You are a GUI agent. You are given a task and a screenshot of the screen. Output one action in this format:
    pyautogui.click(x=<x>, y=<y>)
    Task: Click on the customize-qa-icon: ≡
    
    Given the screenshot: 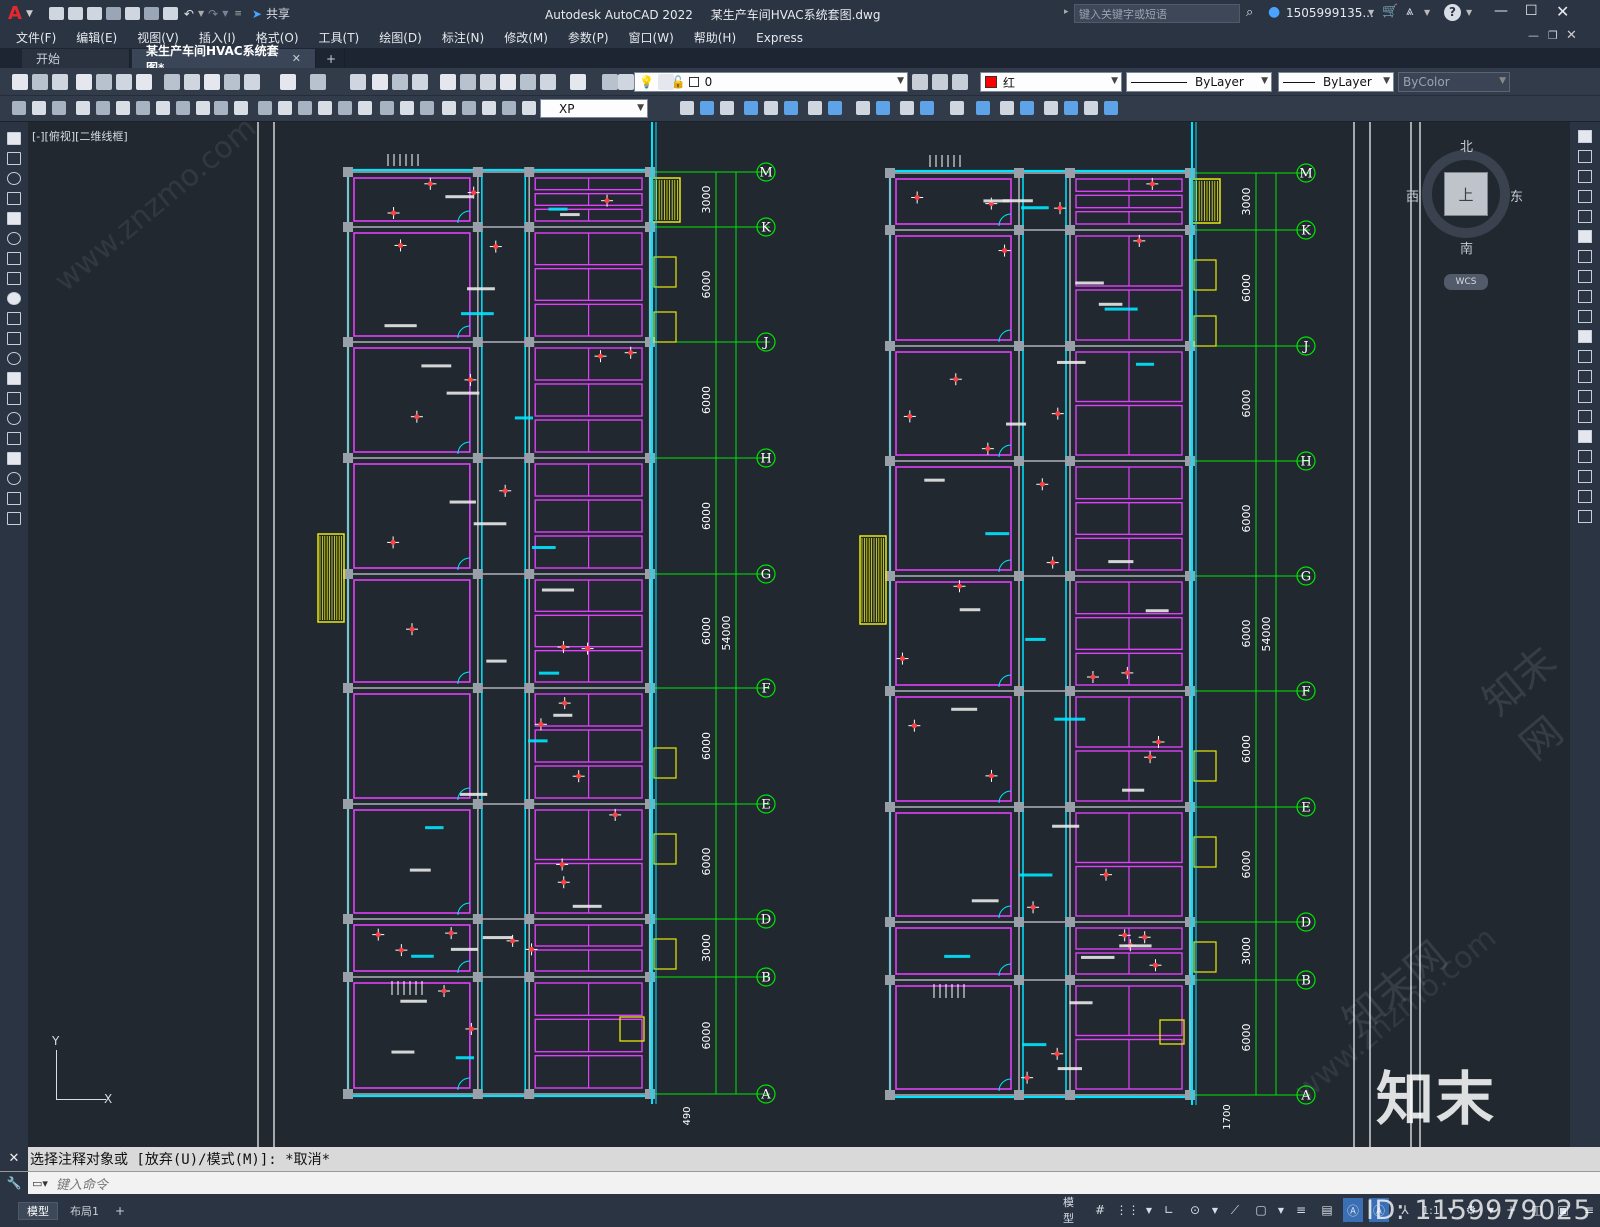 What is the action you would take?
    pyautogui.click(x=238, y=14)
    